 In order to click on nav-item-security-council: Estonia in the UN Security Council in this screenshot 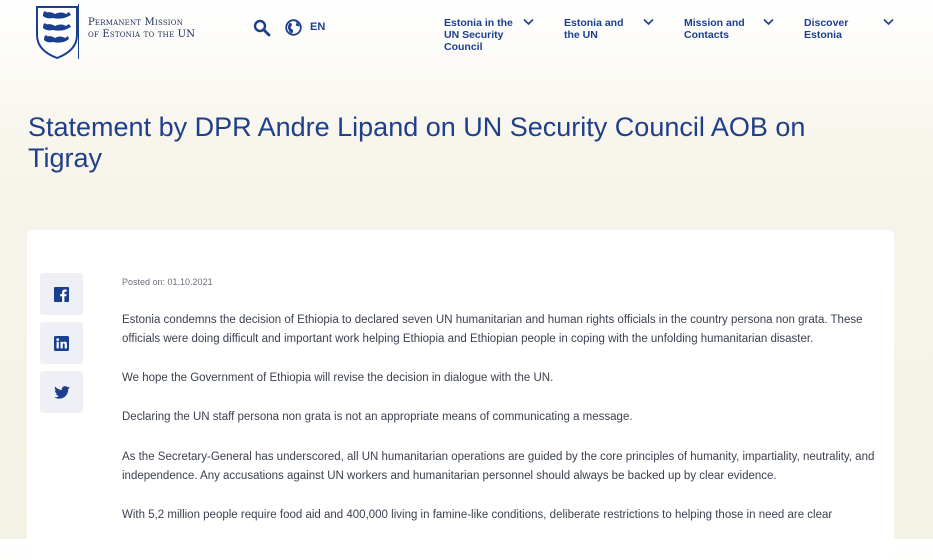, I will do `click(499, 35)`.